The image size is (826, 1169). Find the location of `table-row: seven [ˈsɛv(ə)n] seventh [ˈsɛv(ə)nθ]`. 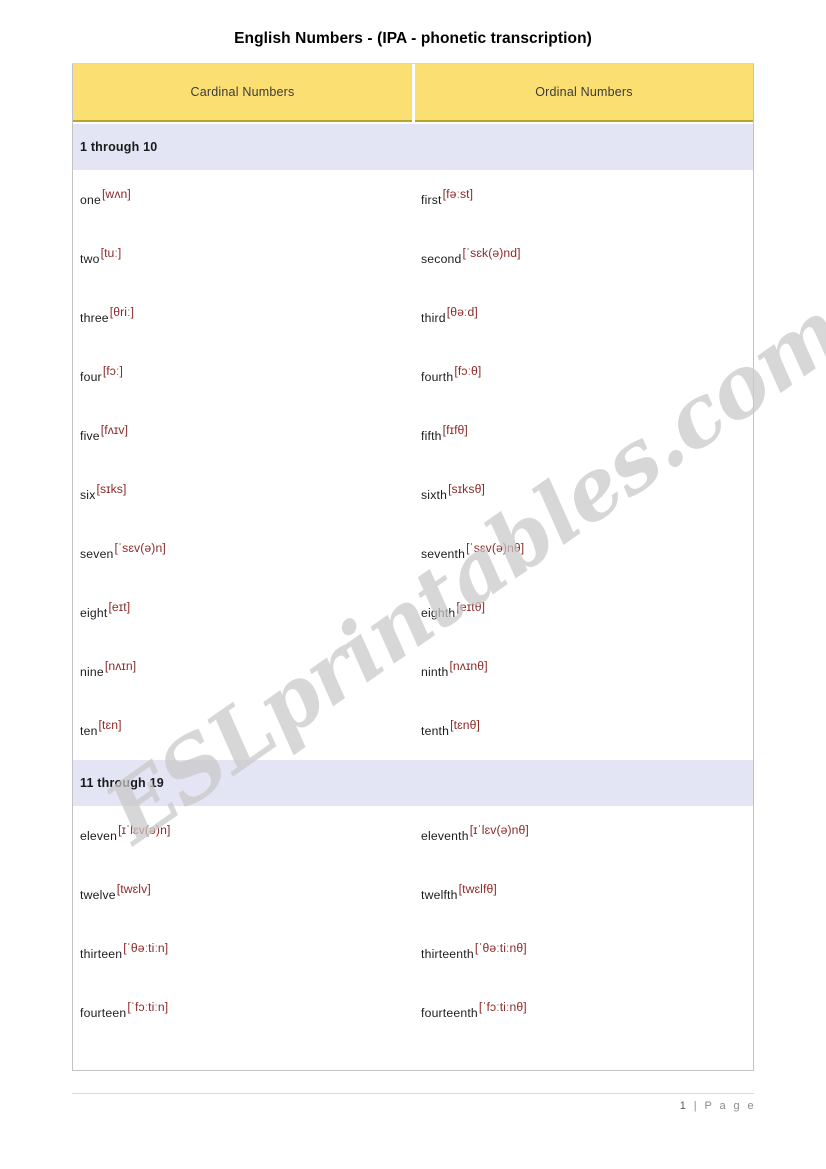

table-row: seven [ˈsɛv(ə)n] seventh [ˈsɛv(ə)nθ] is located at coordinates (413, 553).